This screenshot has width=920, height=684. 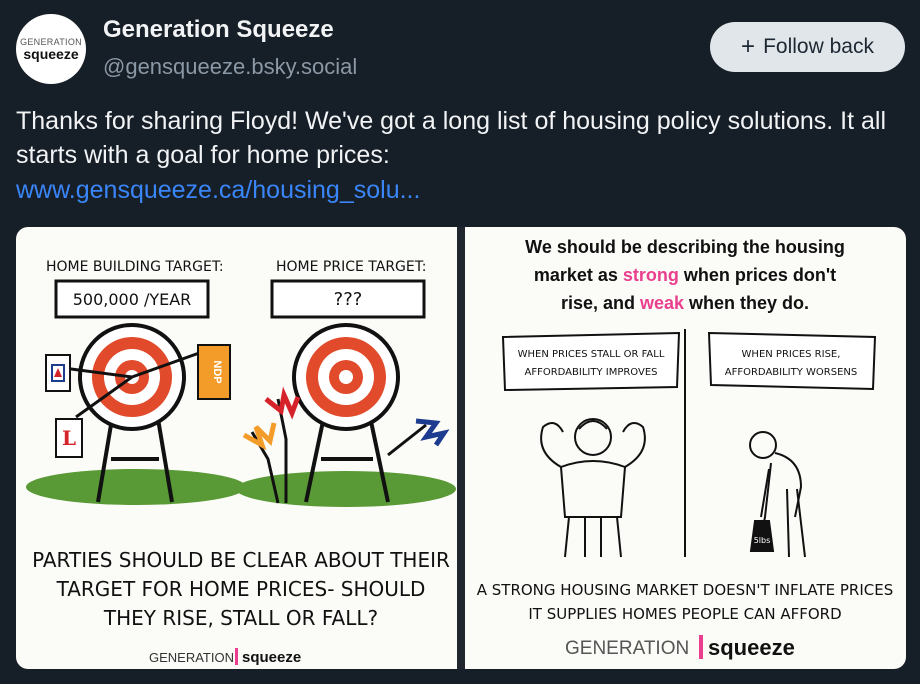 What do you see at coordinates (627, 648) in the screenshot?
I see `right-logo-left: GENERATION` at bounding box center [627, 648].